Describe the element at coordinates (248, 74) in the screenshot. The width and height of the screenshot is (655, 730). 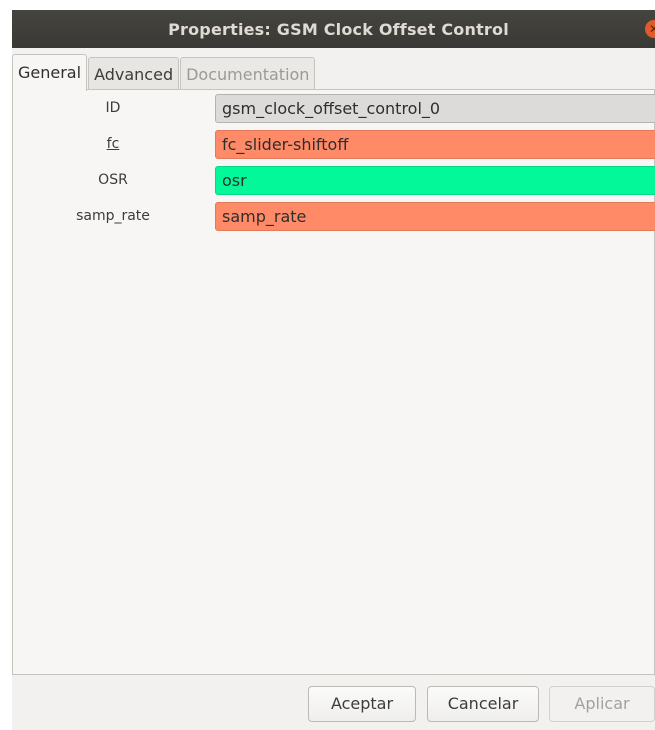
I see `tab-documentation: Documentation` at that location.